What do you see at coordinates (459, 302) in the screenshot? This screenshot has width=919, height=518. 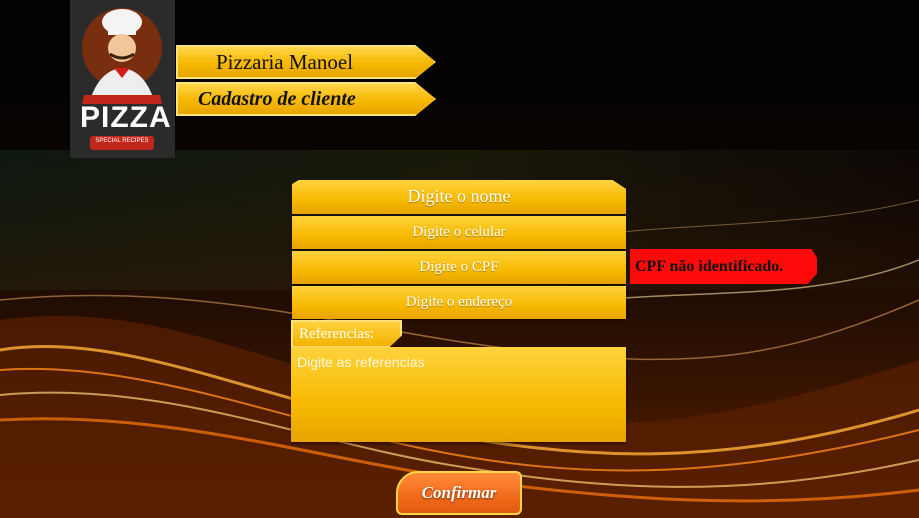 I see `endereco-field: Digite o endereço` at bounding box center [459, 302].